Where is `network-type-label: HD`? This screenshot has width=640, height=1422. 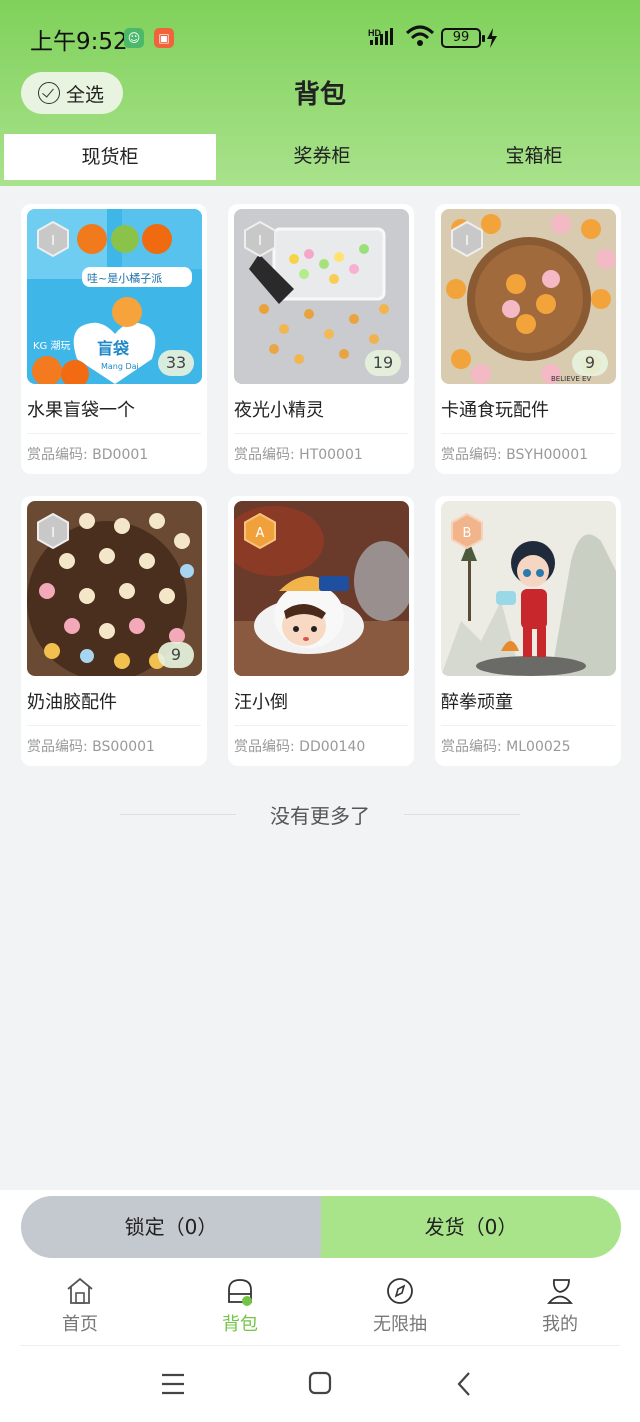
network-type-label: HD is located at coordinates (374, 33).